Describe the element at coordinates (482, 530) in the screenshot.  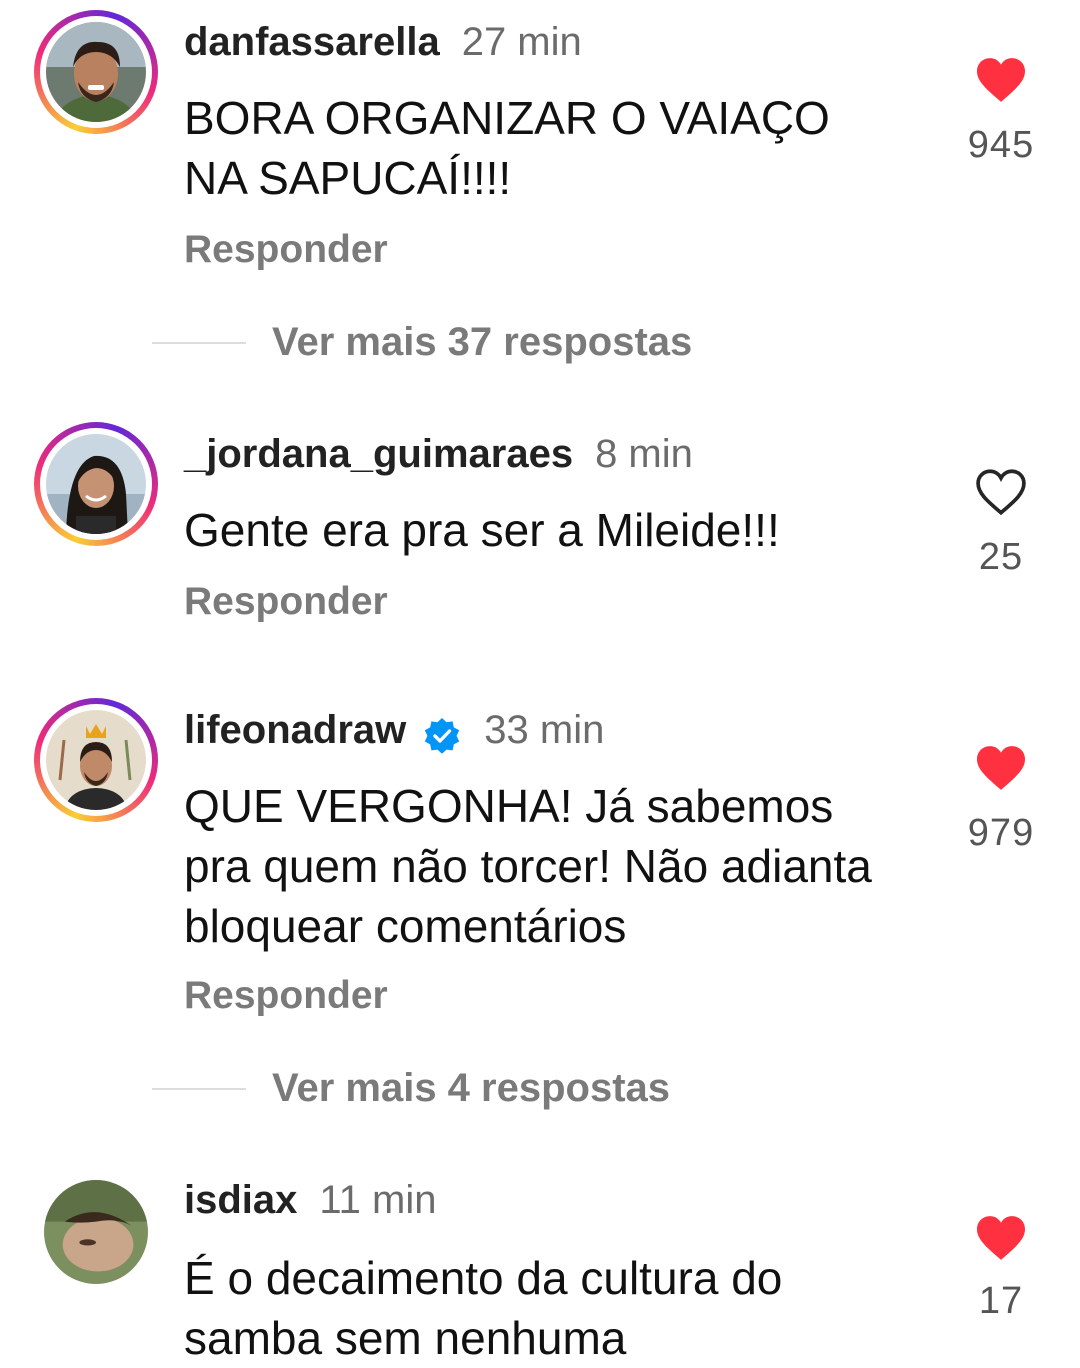
I see `comment-text: Gente era pra ser a Mileide!!!` at that location.